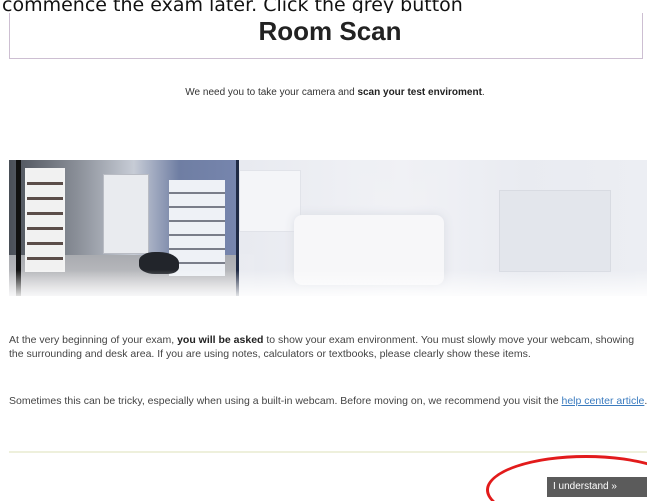  Describe the element at coordinates (220, 340) in the screenshot. I see `paragraph1-bold: you will be asked` at that location.